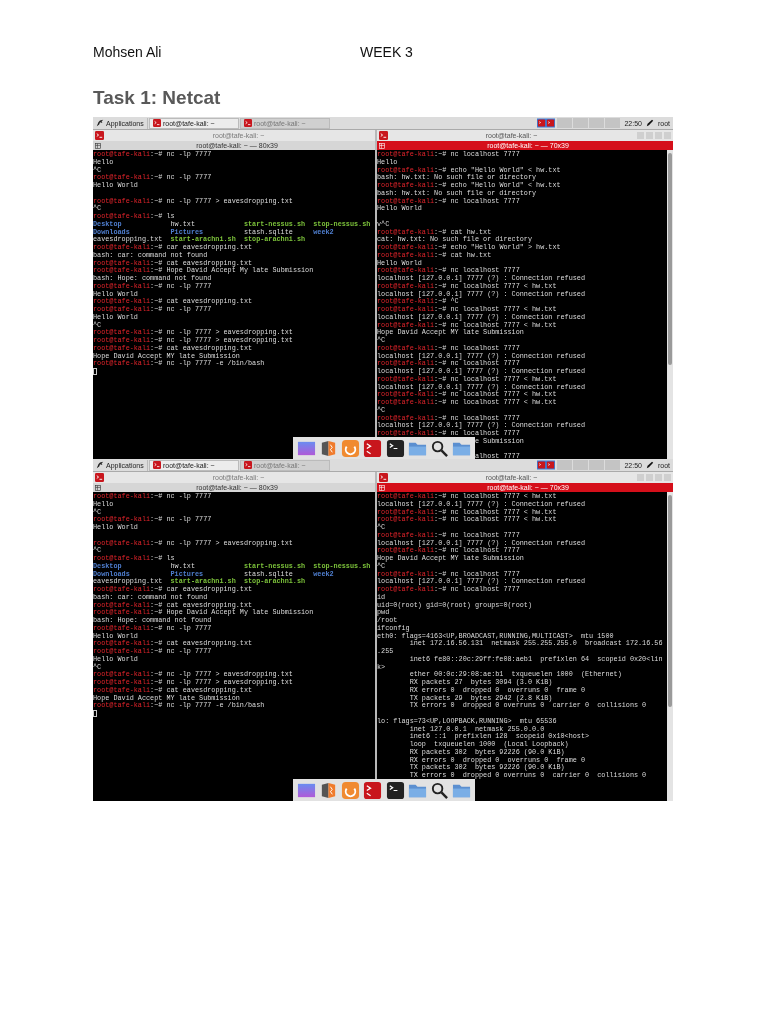 The height and width of the screenshot is (1024, 768). What do you see at coordinates (386, 52) in the screenshot?
I see `week-label: WEEK 3` at bounding box center [386, 52].